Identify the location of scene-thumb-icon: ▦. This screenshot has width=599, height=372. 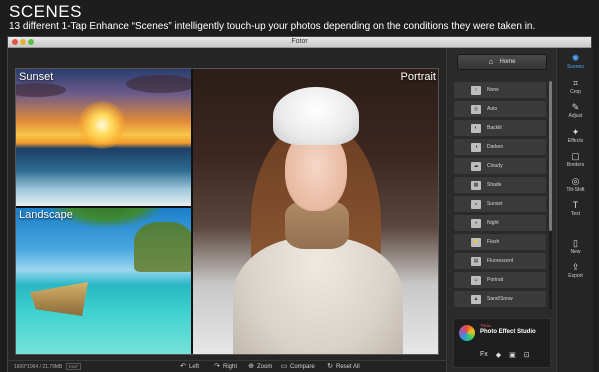
(476, 185).